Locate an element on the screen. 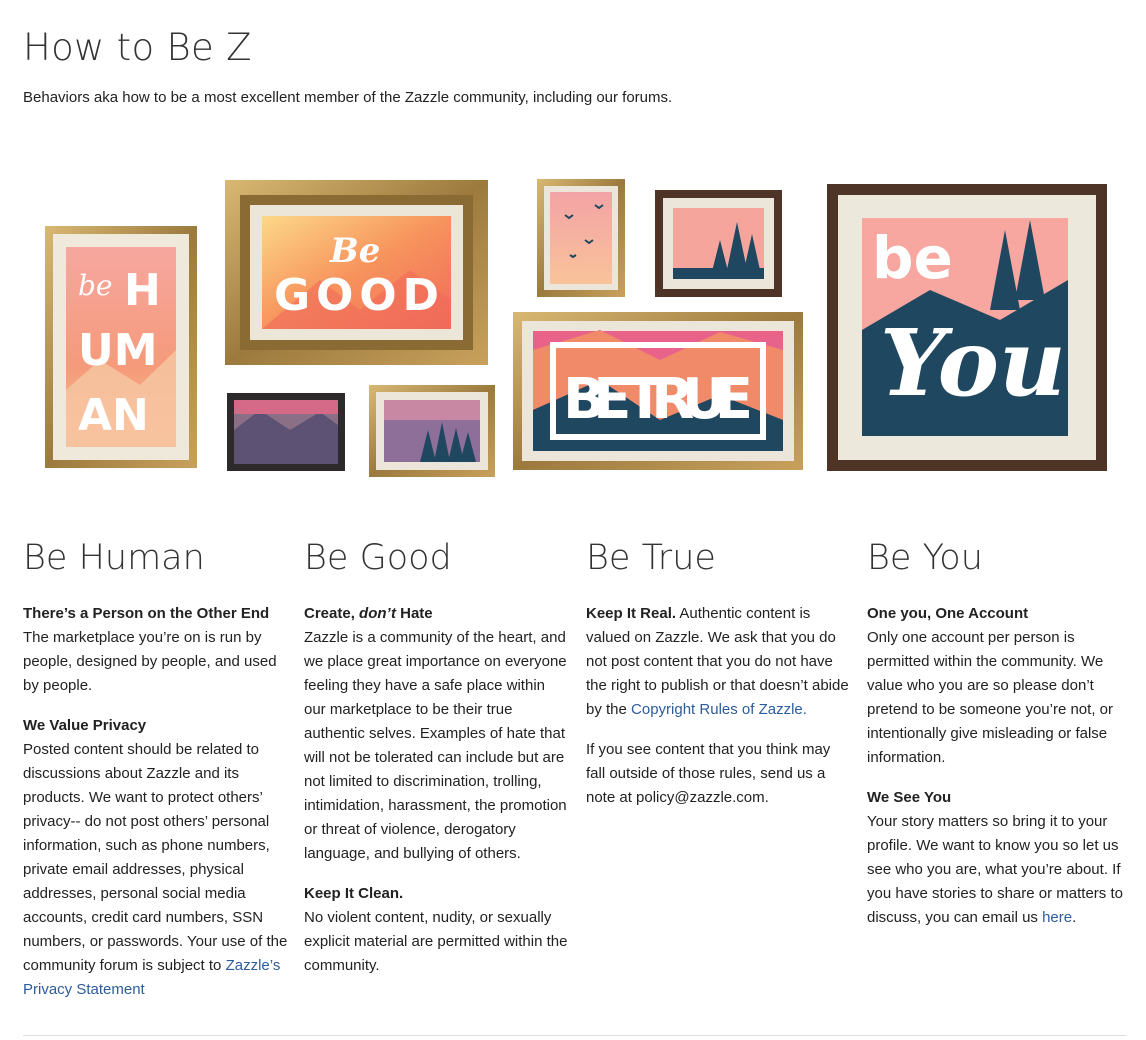 The image size is (1146, 1040). svg-text: UM is located at coordinates (118, 350).